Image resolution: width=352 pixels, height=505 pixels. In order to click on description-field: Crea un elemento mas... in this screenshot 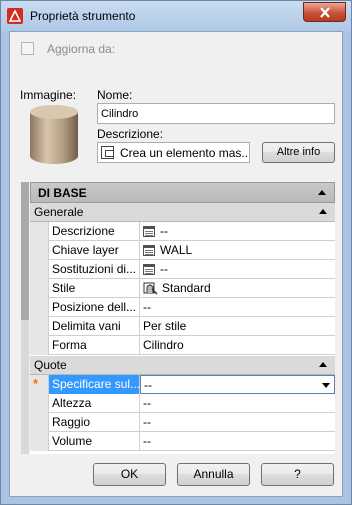, I will do `click(173, 152)`.